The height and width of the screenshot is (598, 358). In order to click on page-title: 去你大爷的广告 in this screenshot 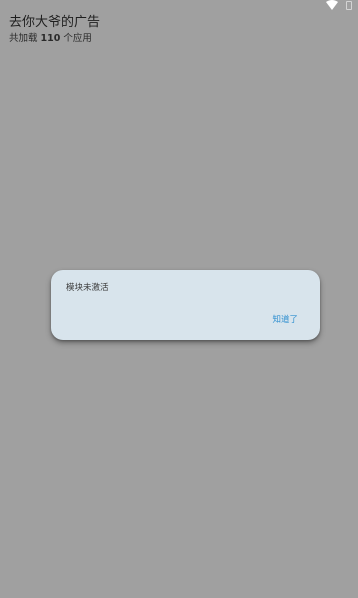, I will do `click(55, 22)`.